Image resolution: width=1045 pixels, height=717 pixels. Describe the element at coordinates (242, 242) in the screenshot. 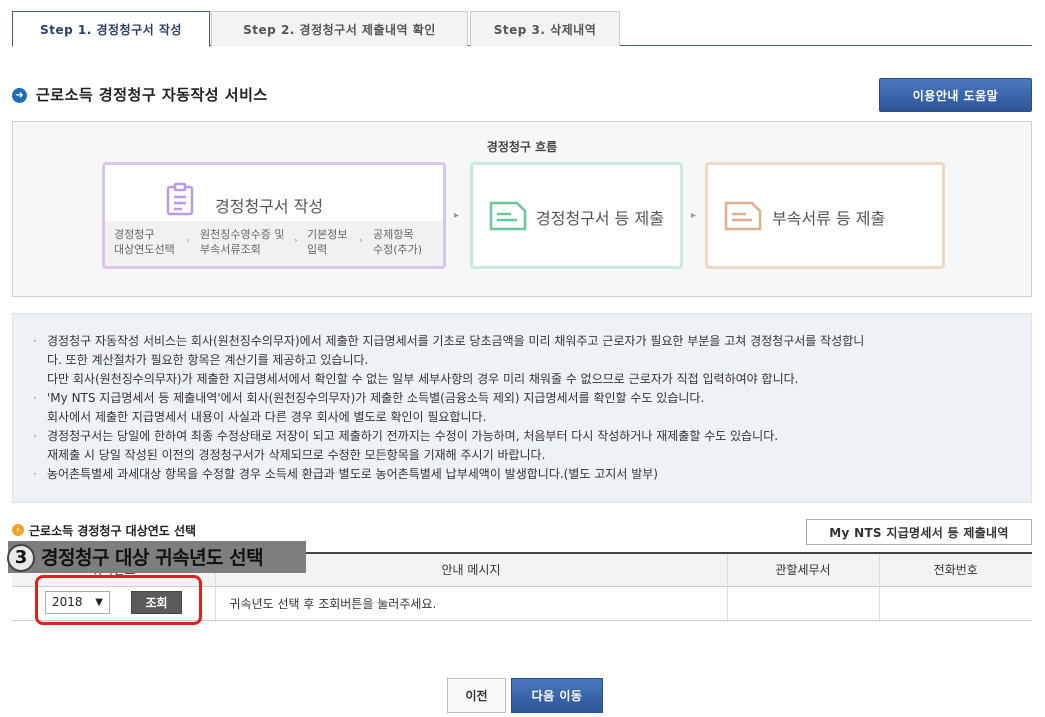

I see `substep-lookup-docs: 원천징수영수증 및 부속서류조회` at that location.